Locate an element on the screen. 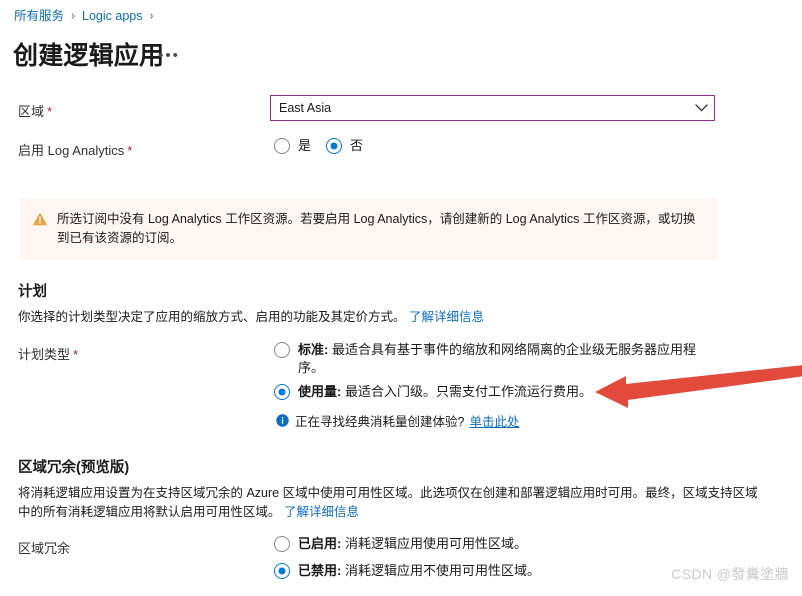  breadcrumb-item-logic-apps: Logic apps is located at coordinates (112, 16).